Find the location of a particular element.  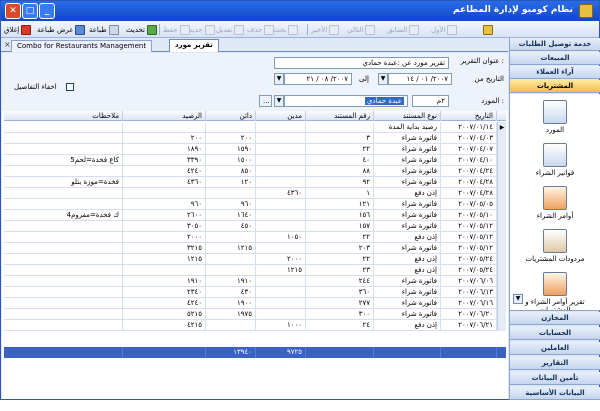

header-col-credit: دائن is located at coordinates (231, 116).